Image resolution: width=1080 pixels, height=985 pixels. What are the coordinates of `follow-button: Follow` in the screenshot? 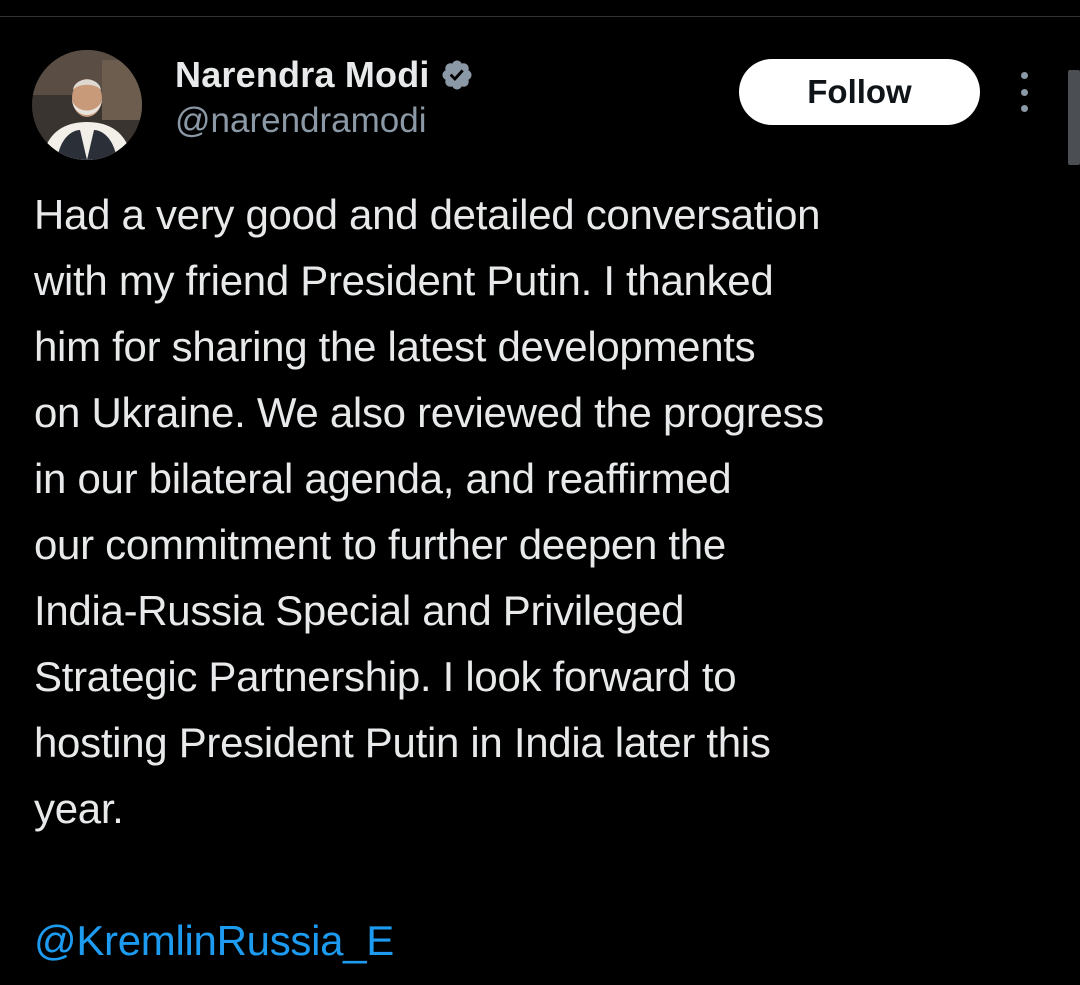 It's located at (859, 92).